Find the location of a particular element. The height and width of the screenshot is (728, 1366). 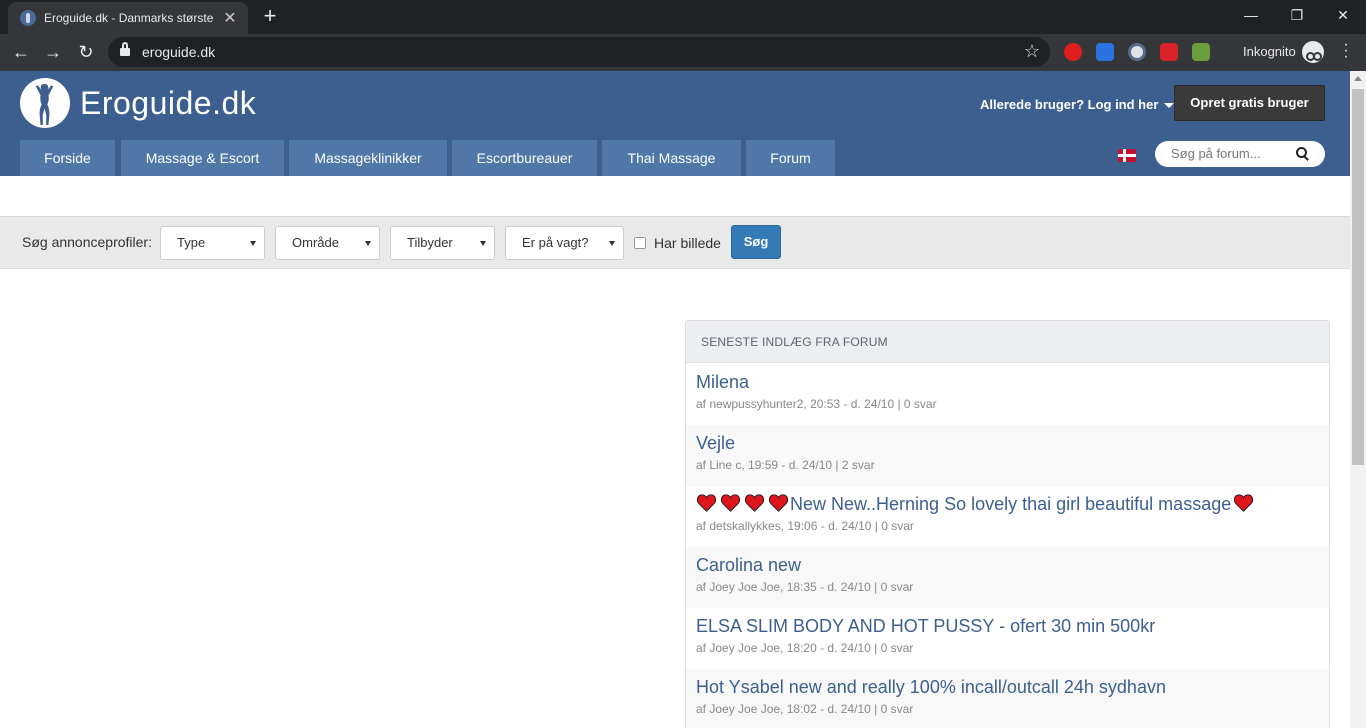

on-duty-select: Er på vagt? is located at coordinates (564, 243).